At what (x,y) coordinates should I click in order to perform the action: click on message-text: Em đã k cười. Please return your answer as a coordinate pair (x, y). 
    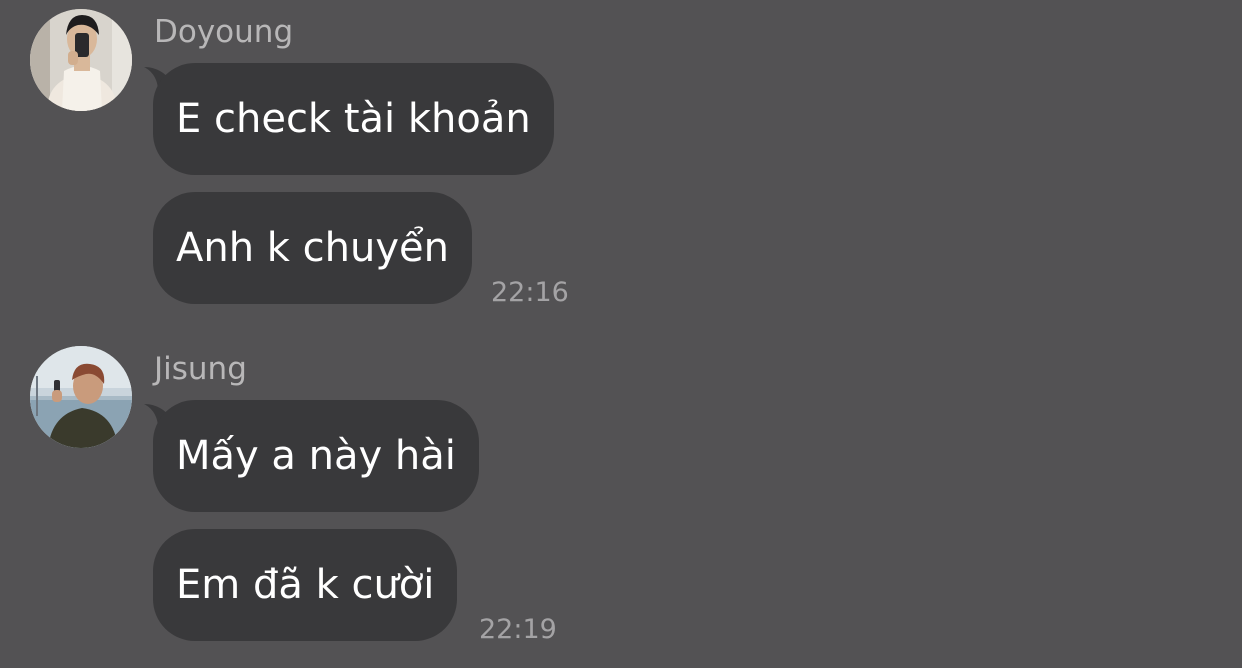
    Looking at the image, I should click on (305, 585).